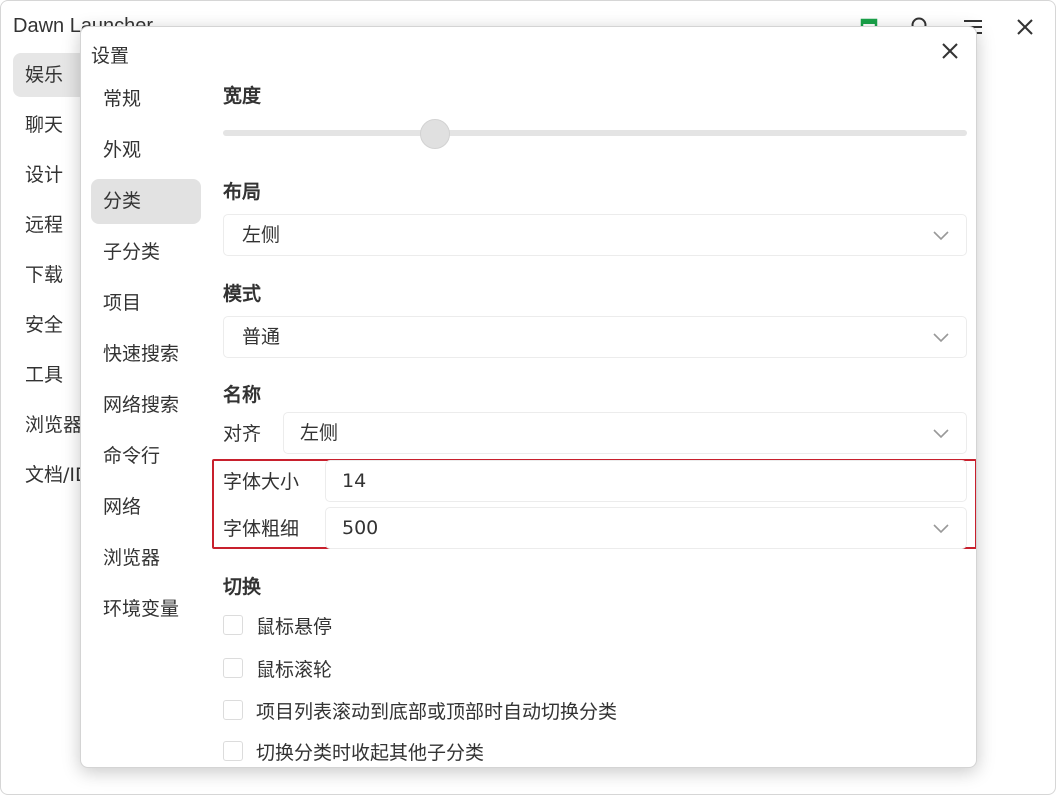 The image size is (1056, 795). Describe the element at coordinates (370, 753) in the screenshot. I see `checkbox-label: 切换分类时收起其他子分类` at that location.